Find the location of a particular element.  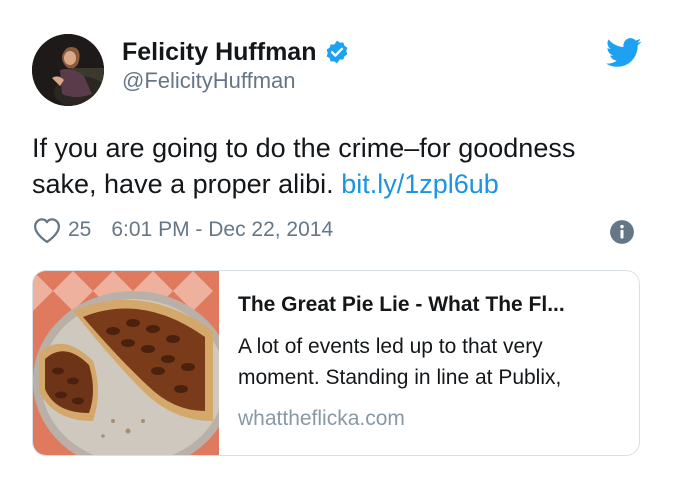

author-name-row: Felicity Huffman is located at coordinates (236, 52).